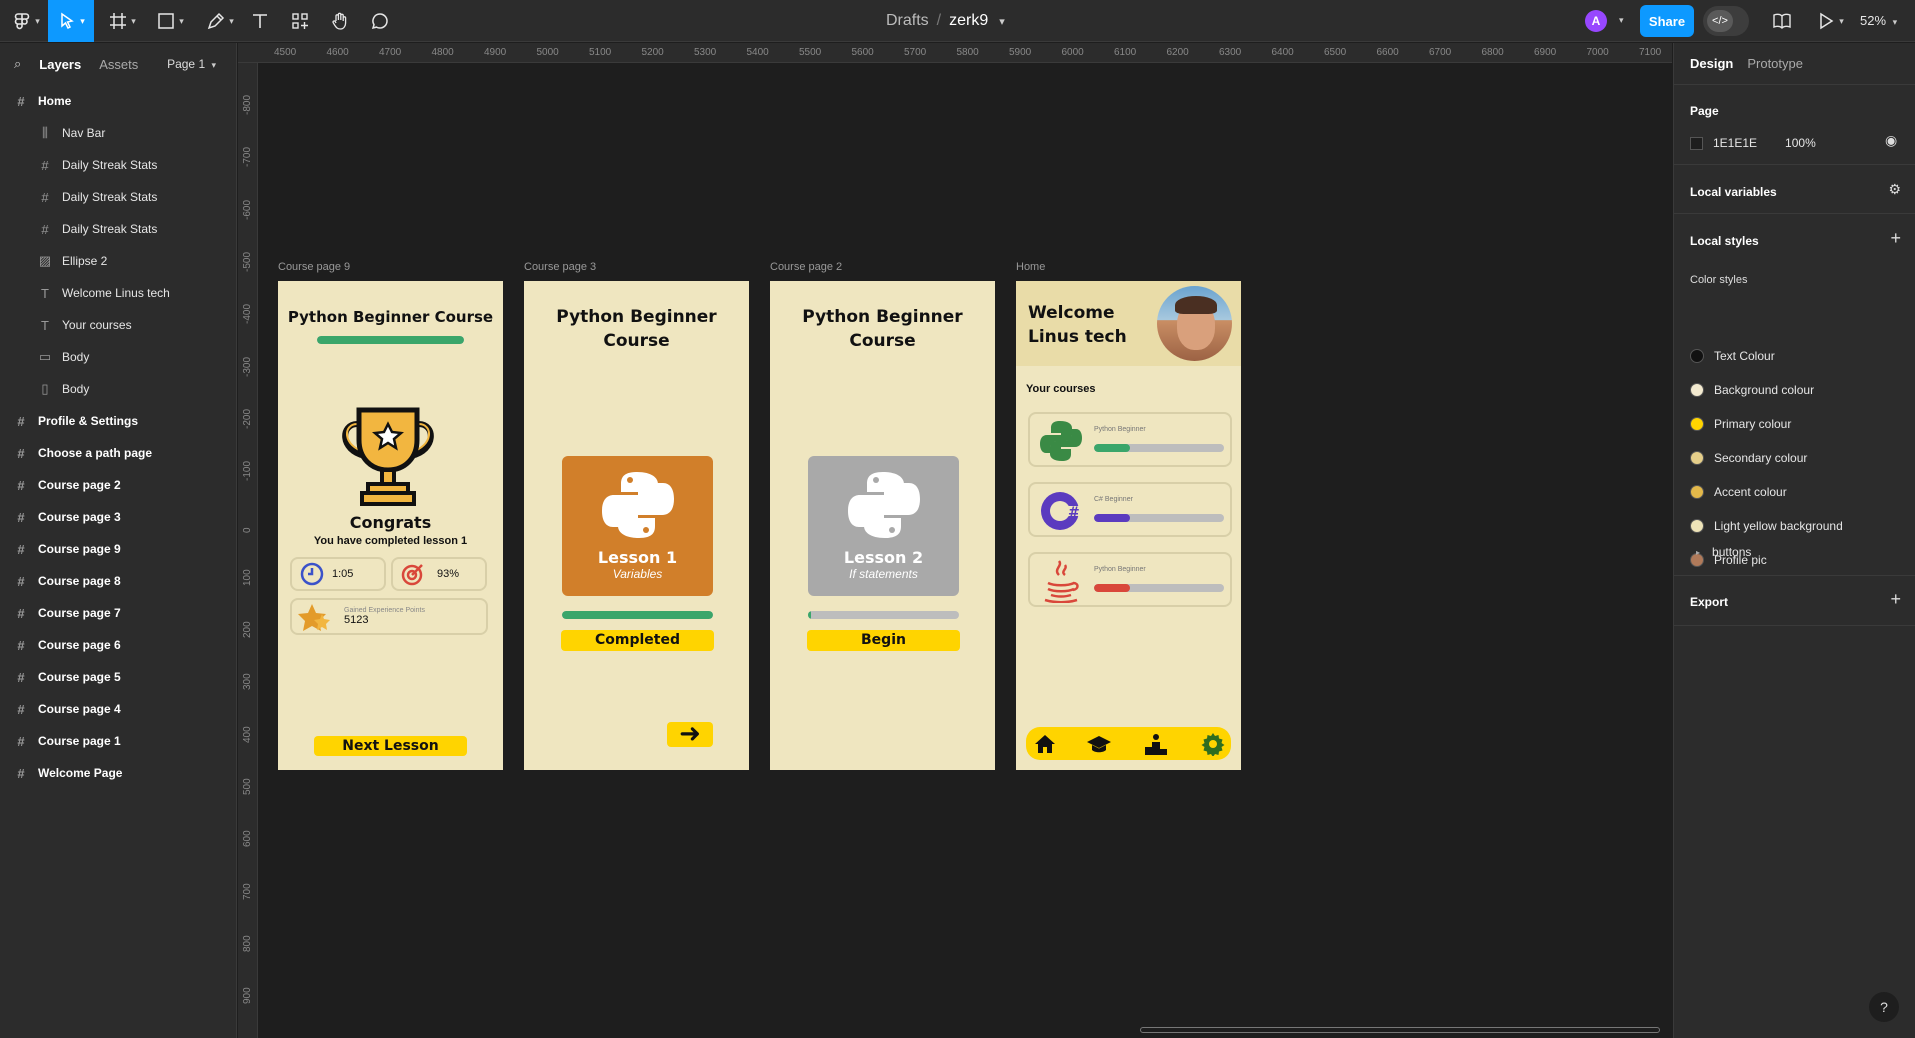  I want to click on lesson-2-card: Lesson 2 If statements, so click(883, 526).